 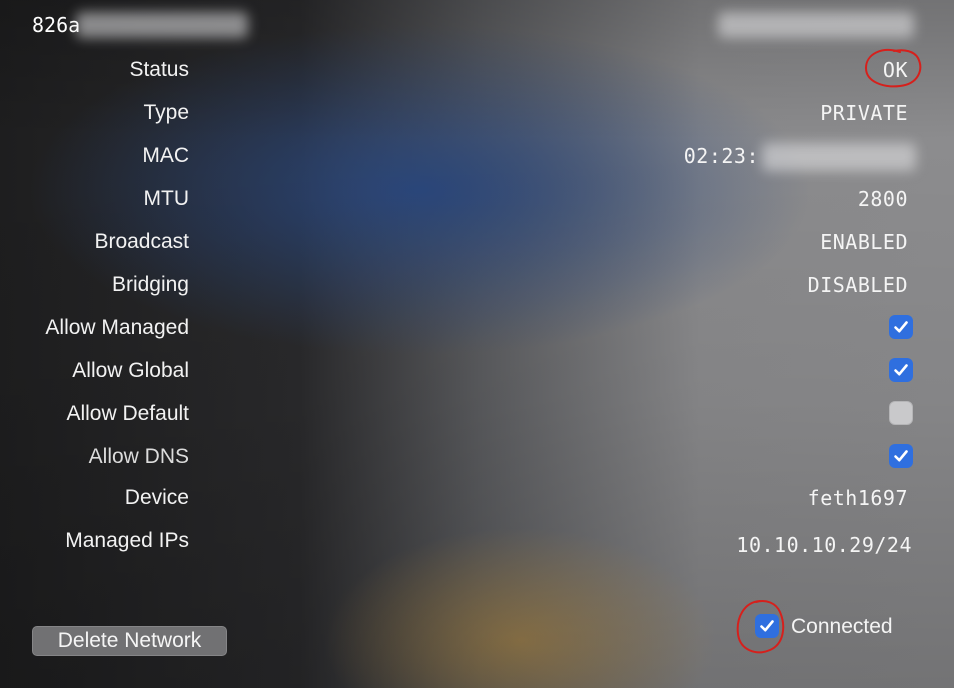 I want to click on bridging-value: DISABLED, so click(x=857, y=285).